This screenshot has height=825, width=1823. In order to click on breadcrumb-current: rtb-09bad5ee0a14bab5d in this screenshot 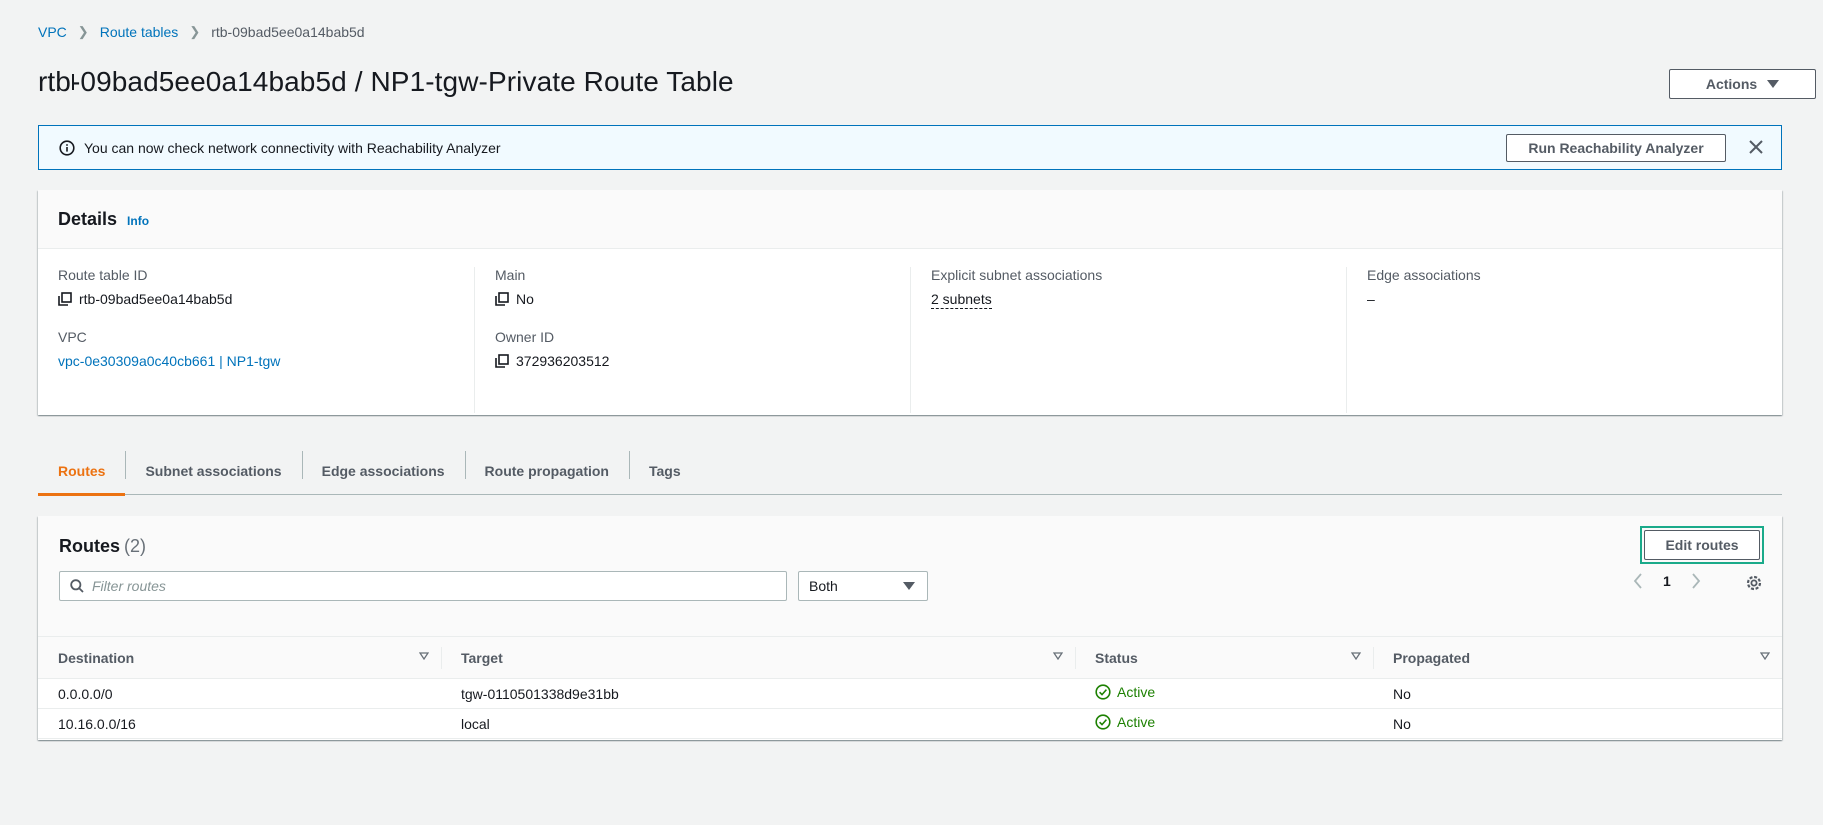, I will do `click(288, 32)`.